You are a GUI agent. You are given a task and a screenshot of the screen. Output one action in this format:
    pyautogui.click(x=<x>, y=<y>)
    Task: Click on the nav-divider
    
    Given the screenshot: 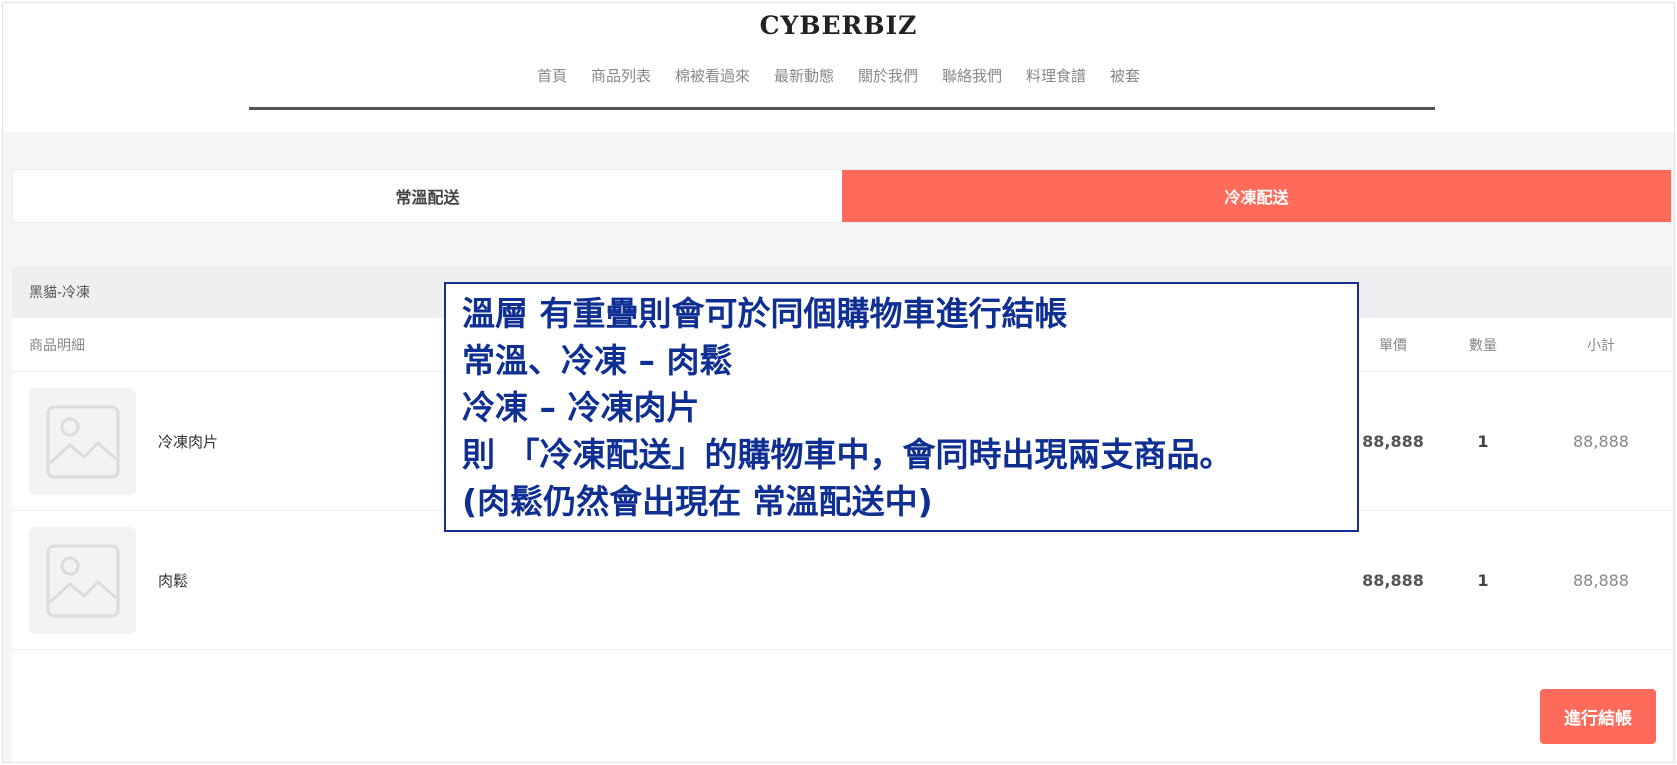 What is the action you would take?
    pyautogui.click(x=842, y=108)
    